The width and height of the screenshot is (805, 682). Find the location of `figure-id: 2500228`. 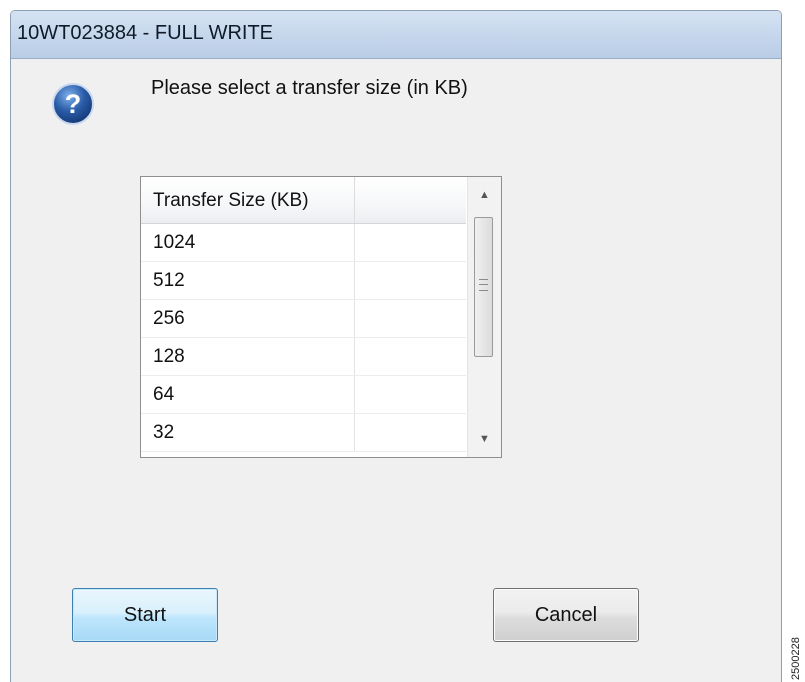

figure-id: 2500228 is located at coordinates (795, 650).